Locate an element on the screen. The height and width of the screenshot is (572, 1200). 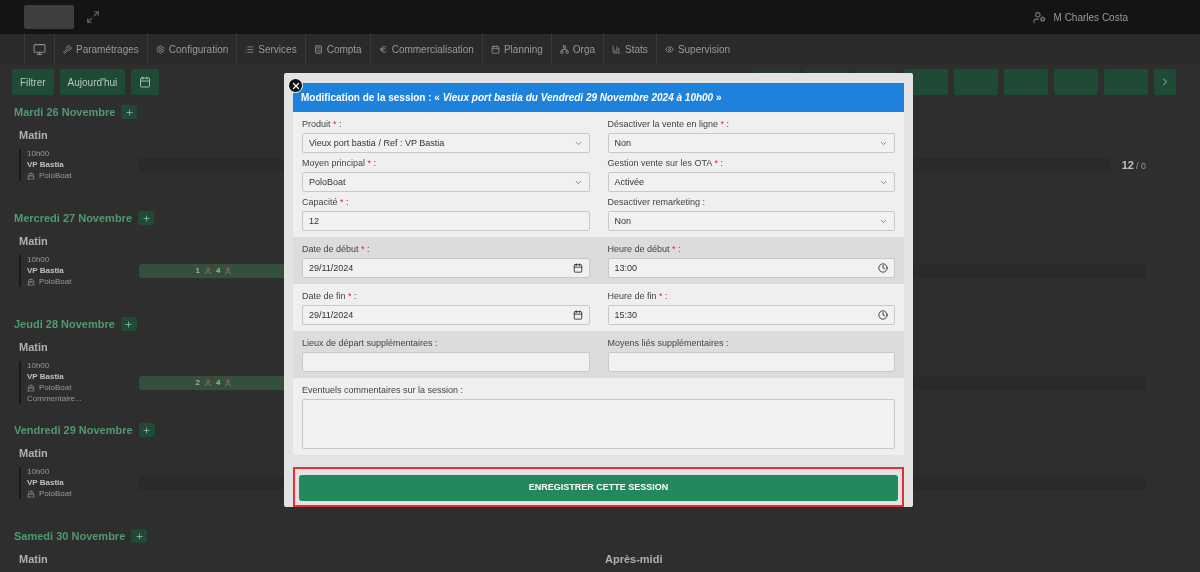
monitor-icon is located at coordinates (39, 49).